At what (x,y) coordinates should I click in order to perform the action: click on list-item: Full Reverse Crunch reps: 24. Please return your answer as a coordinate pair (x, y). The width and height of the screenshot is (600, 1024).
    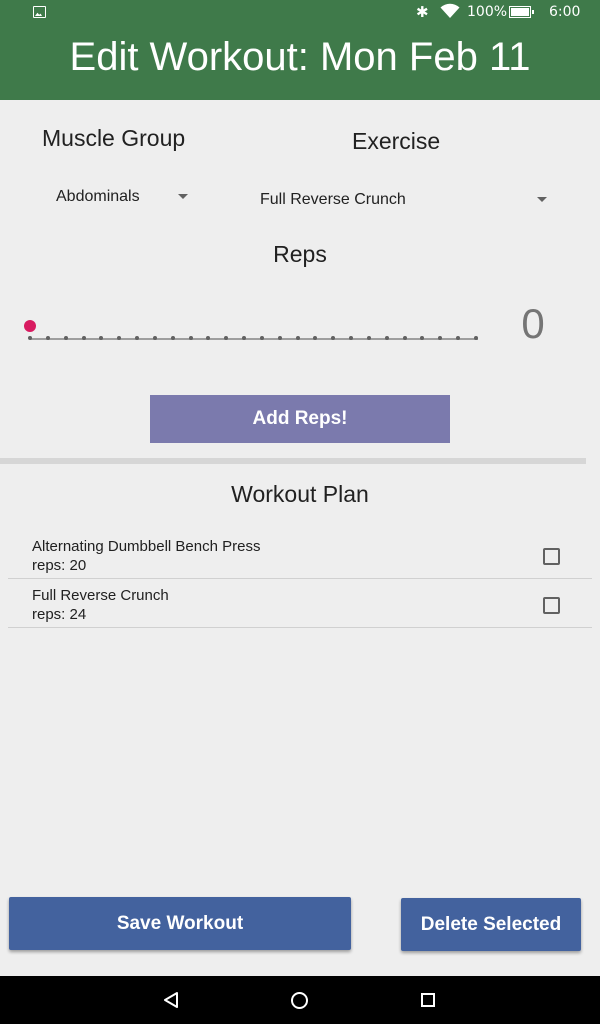
    Looking at the image, I should click on (300, 603).